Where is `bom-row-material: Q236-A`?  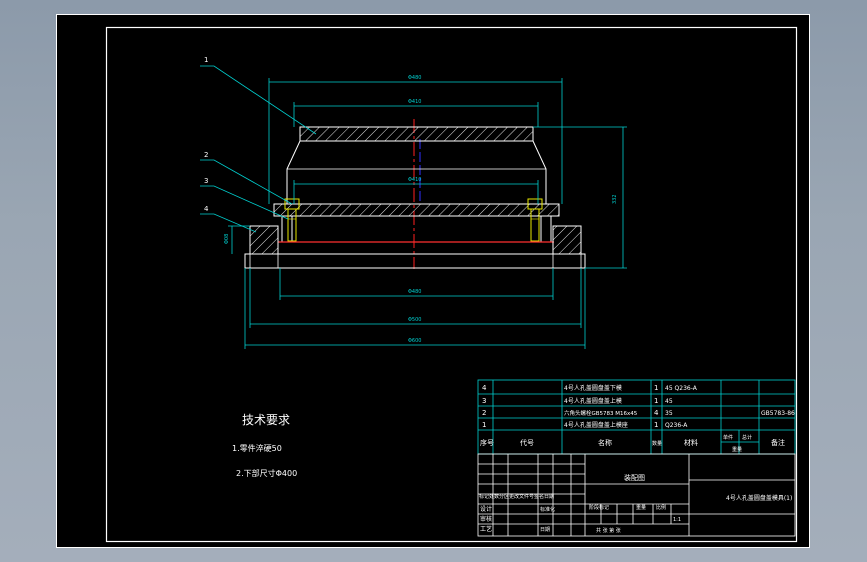 bom-row-material: Q236-A is located at coordinates (676, 425).